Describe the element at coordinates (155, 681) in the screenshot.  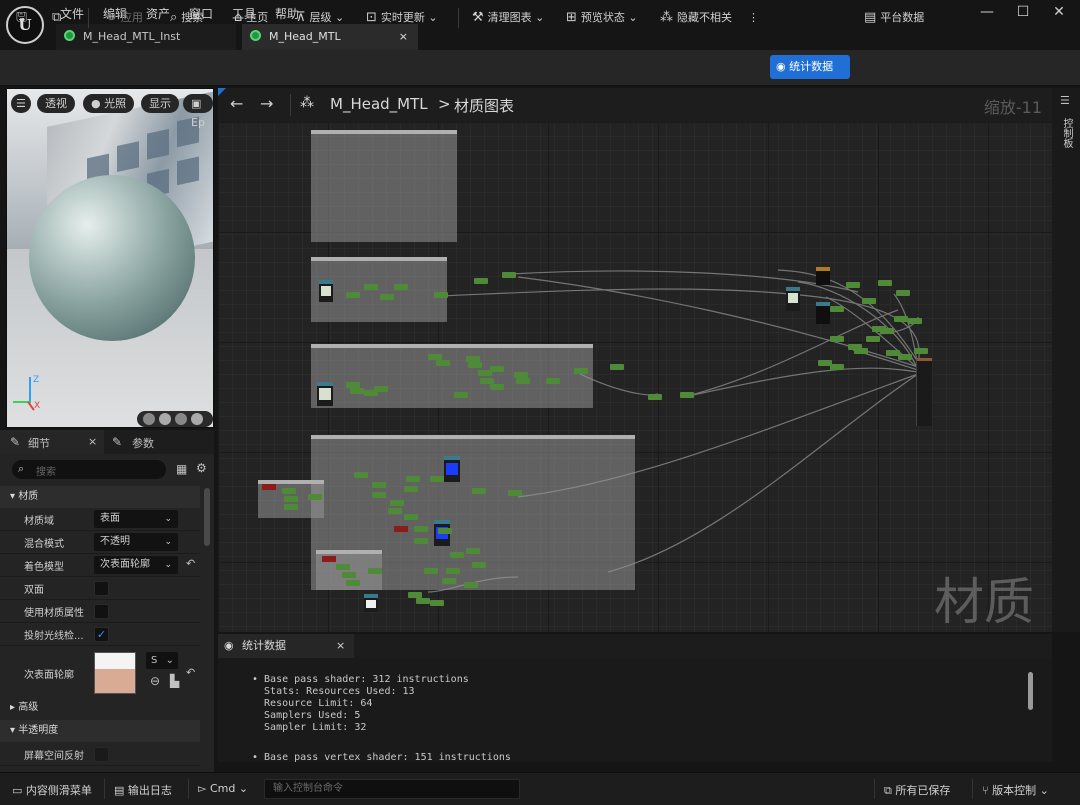
I see `use-selected-icon: ⊖` at that location.